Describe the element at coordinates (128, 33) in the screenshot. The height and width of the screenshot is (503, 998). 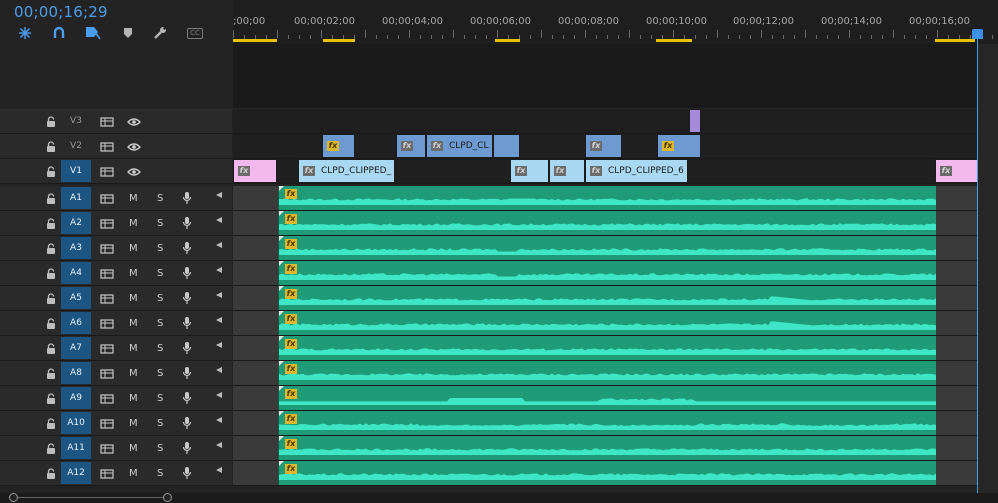
I see `marker-icon` at that location.